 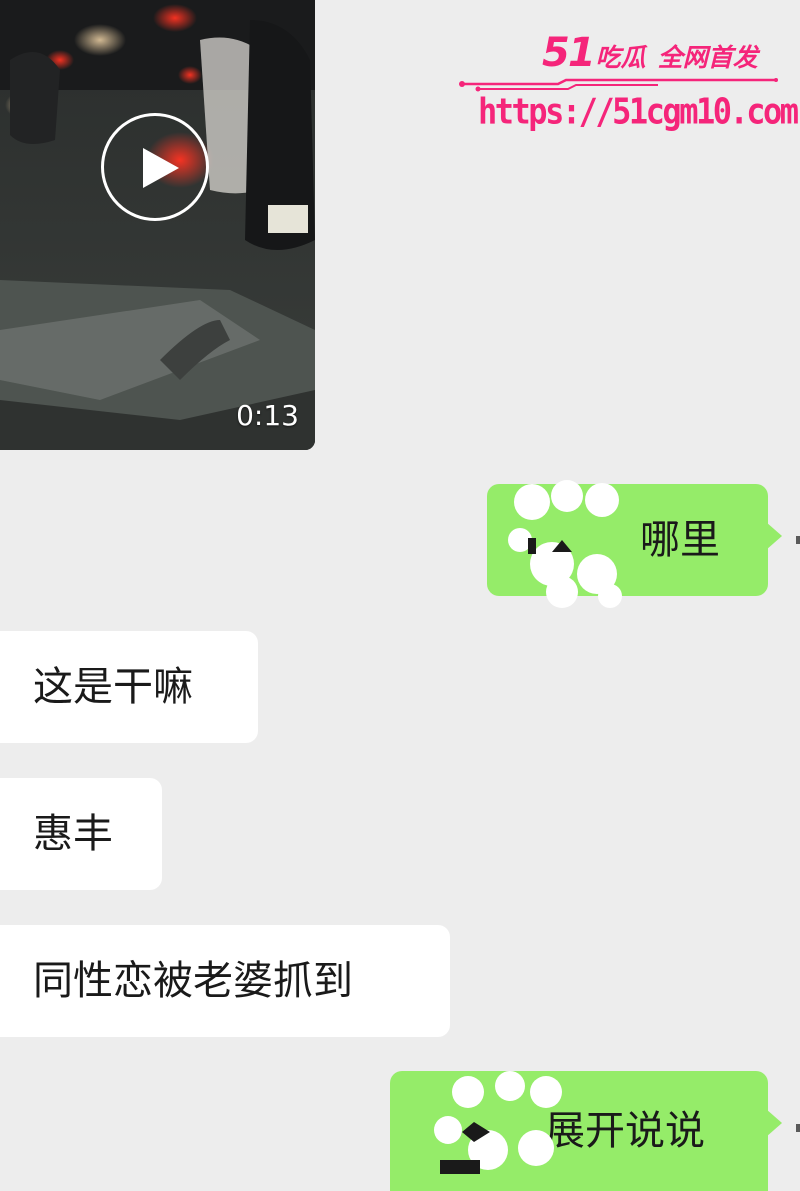 I want to click on message-bubble-outgoing: 哪里, so click(x=634, y=540).